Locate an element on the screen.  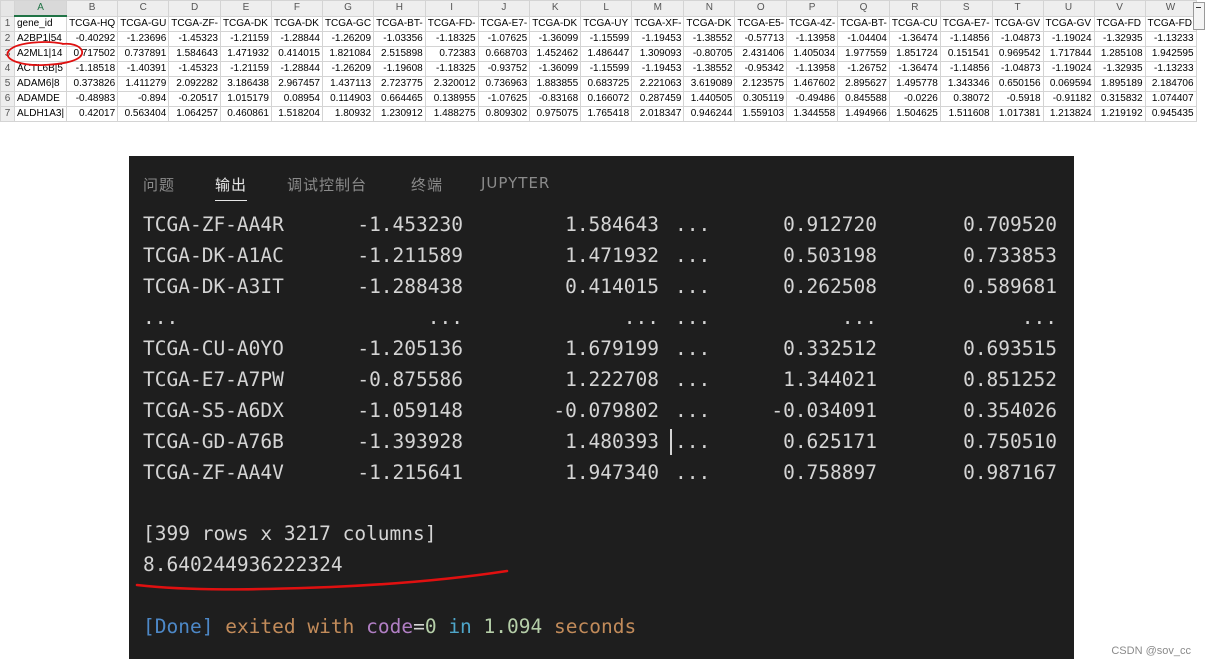
table-cell: 1.285108 is located at coordinates (1119, 54).